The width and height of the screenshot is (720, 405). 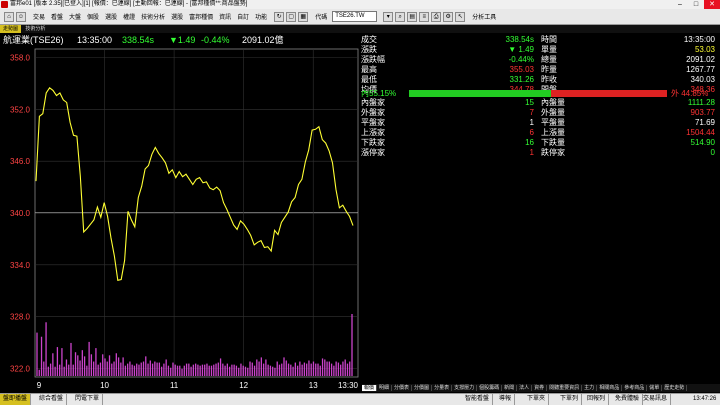 I want to click on code-input: TSE26.TW, so click(x=355, y=16).